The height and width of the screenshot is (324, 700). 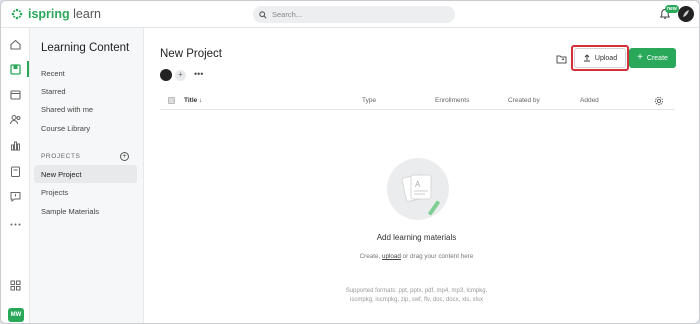 What do you see at coordinates (87, 14) in the screenshot?
I see `logo-text-learn: learn` at bounding box center [87, 14].